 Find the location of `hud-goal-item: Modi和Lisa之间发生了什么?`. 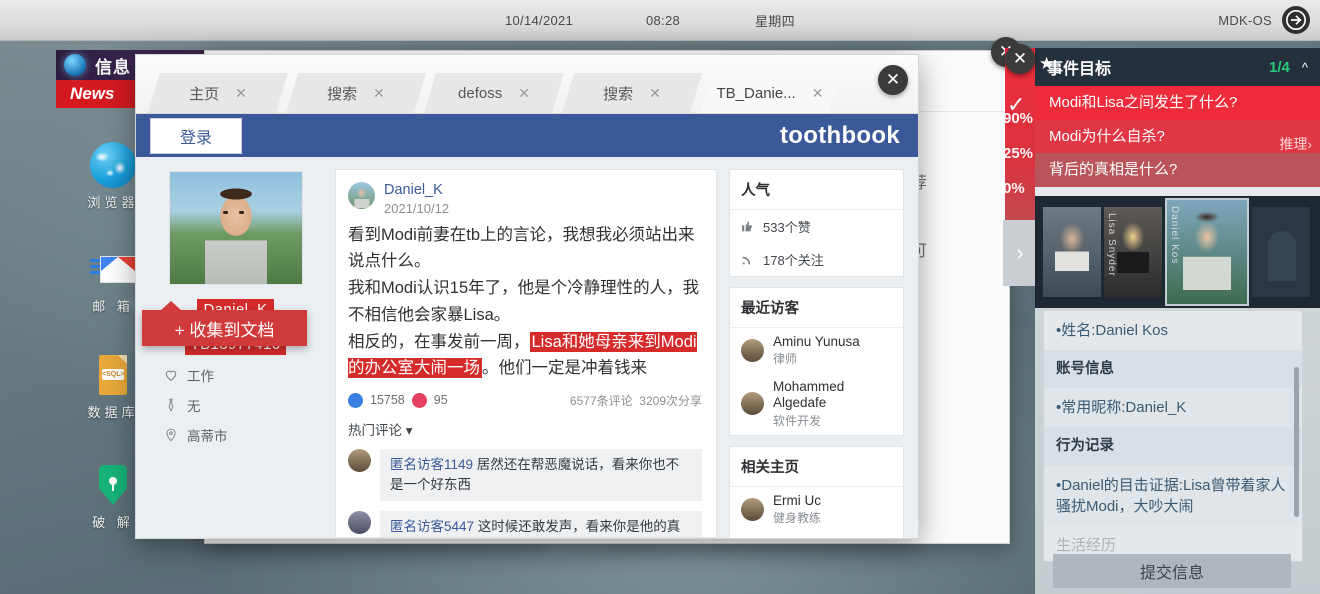

hud-goal-item: Modi和Lisa之间发生了什么? is located at coordinates (1177, 103).